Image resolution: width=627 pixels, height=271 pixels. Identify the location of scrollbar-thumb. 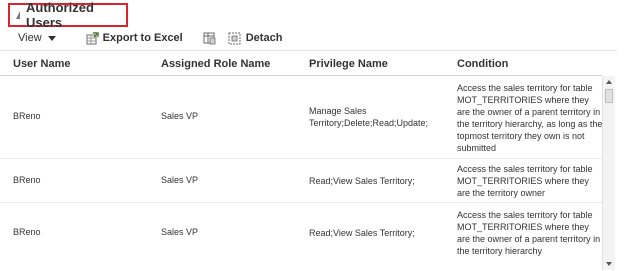
(609, 96).